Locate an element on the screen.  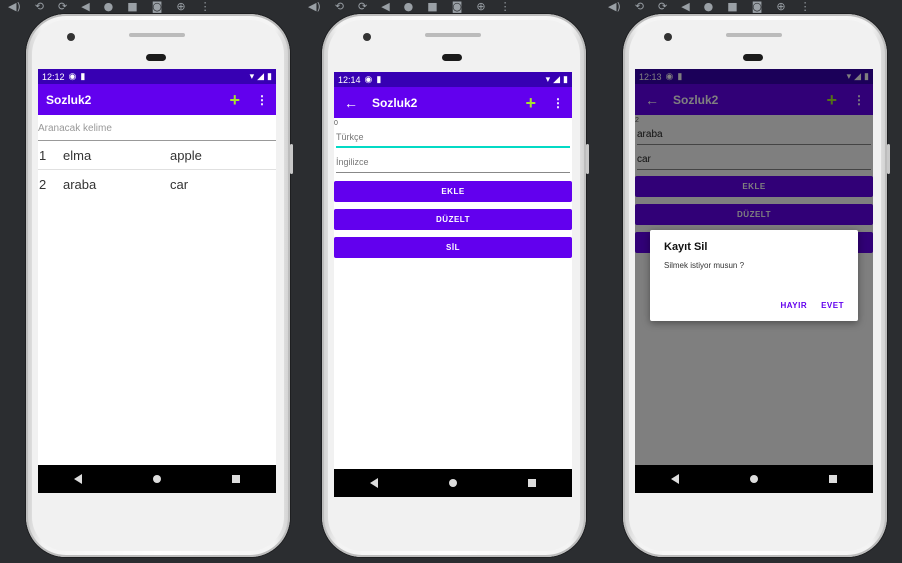
item-english: car is located at coordinates (179, 184).